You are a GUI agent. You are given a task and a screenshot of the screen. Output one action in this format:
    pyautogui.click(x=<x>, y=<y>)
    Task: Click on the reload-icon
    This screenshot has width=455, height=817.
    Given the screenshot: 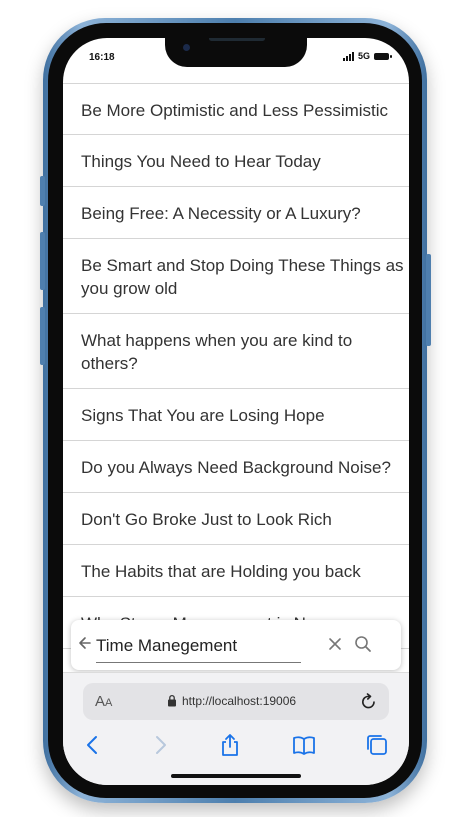 What is the action you would take?
    pyautogui.click(x=368, y=701)
    